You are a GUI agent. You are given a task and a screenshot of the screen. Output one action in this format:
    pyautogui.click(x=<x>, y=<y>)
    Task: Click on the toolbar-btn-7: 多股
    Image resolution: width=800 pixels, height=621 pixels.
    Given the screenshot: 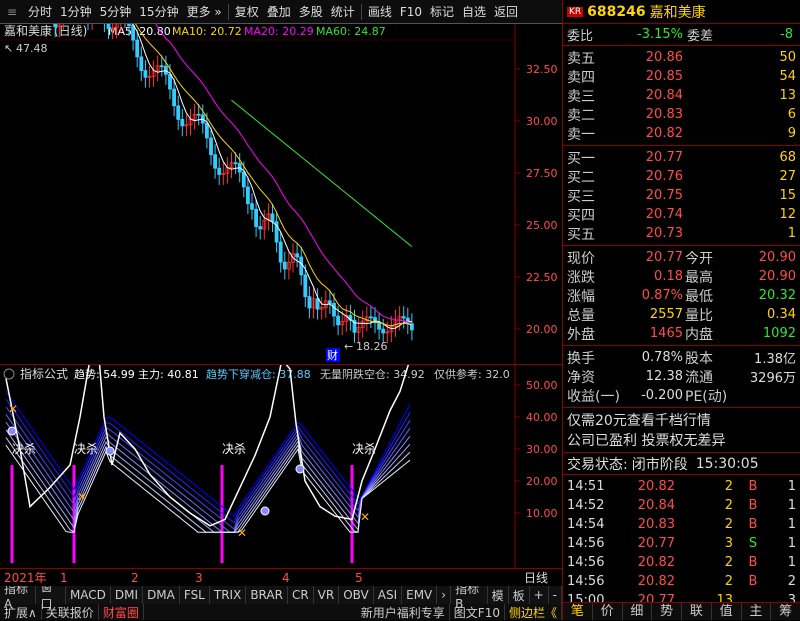 What is the action you would take?
    pyautogui.click(x=311, y=12)
    